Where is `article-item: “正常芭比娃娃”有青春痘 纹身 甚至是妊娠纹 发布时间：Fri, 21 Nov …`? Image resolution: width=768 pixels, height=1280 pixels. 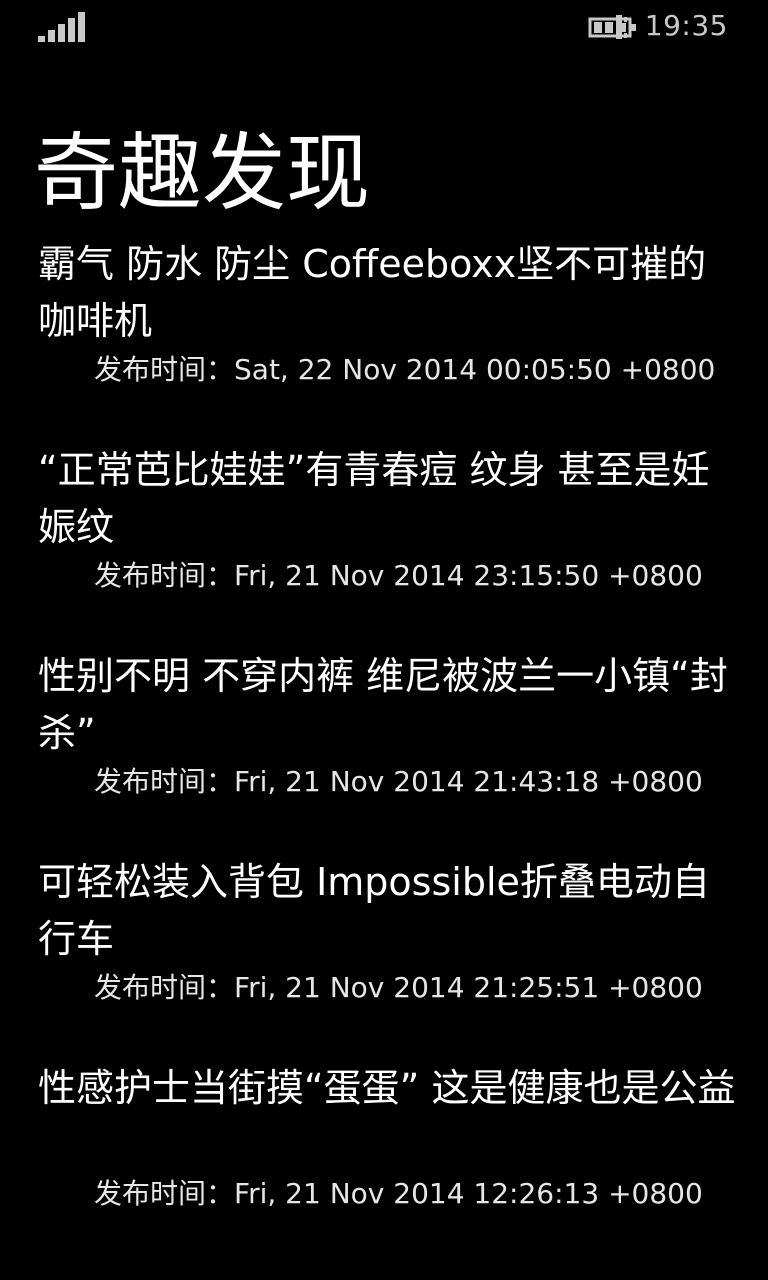 article-item: “正常芭比娃娃”有青春痘 纹身 甚至是妊娠纹 发布时间：Fri, 21 Nov … is located at coordinates (388, 545).